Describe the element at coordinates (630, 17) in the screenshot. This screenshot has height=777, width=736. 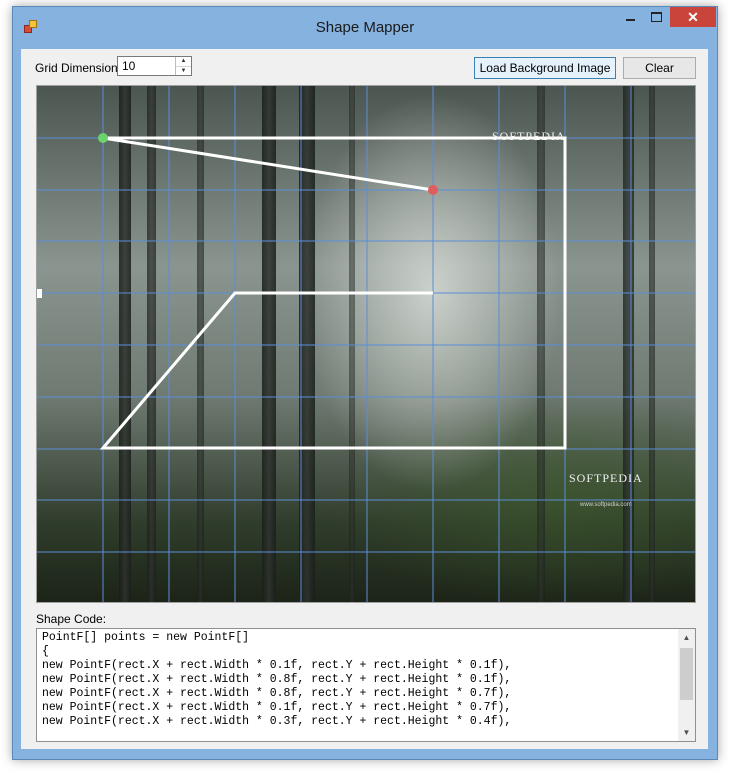
I see `minimize-button` at that location.